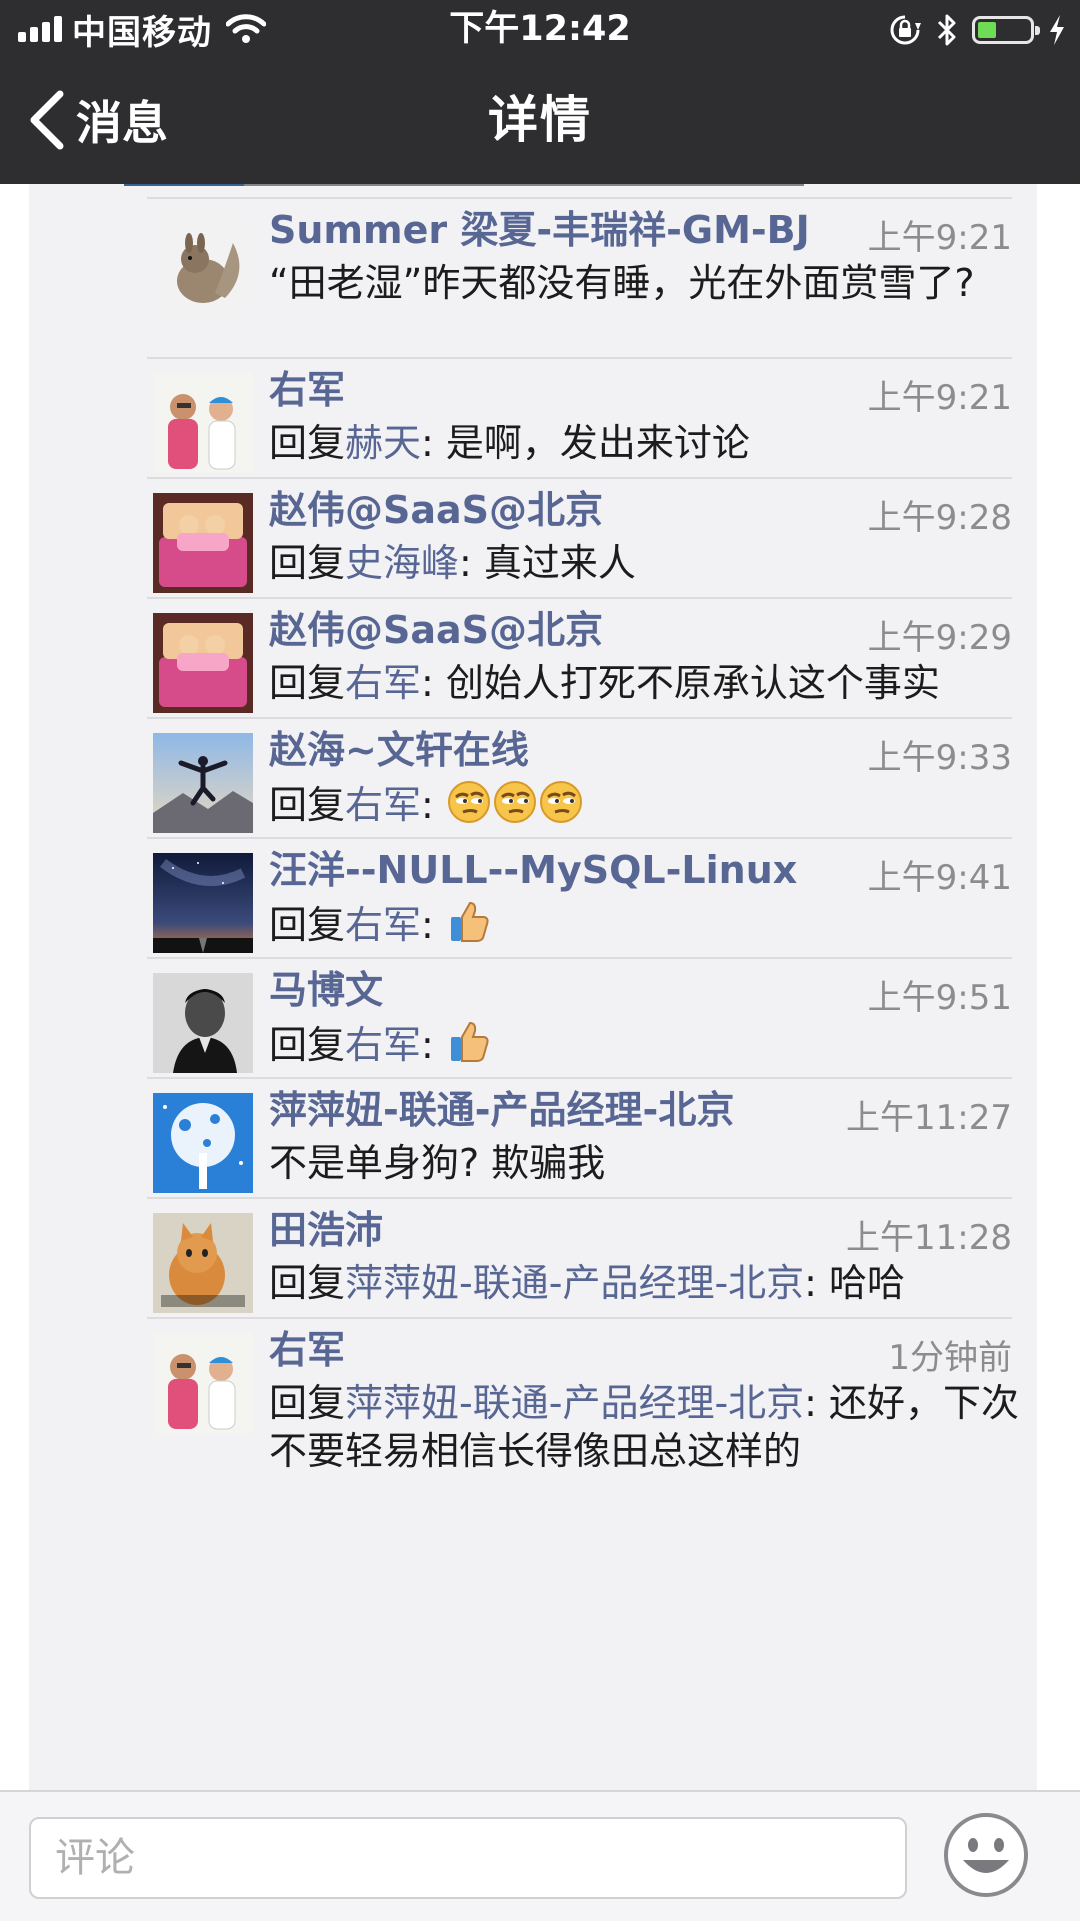 This screenshot has width=1080, height=1921. What do you see at coordinates (592, 657) in the screenshot?
I see `comment-row: 赵伟@SaaS@北京 上午9:29 回复右军: 创始人打死不原承认这个事实` at bounding box center [592, 657].